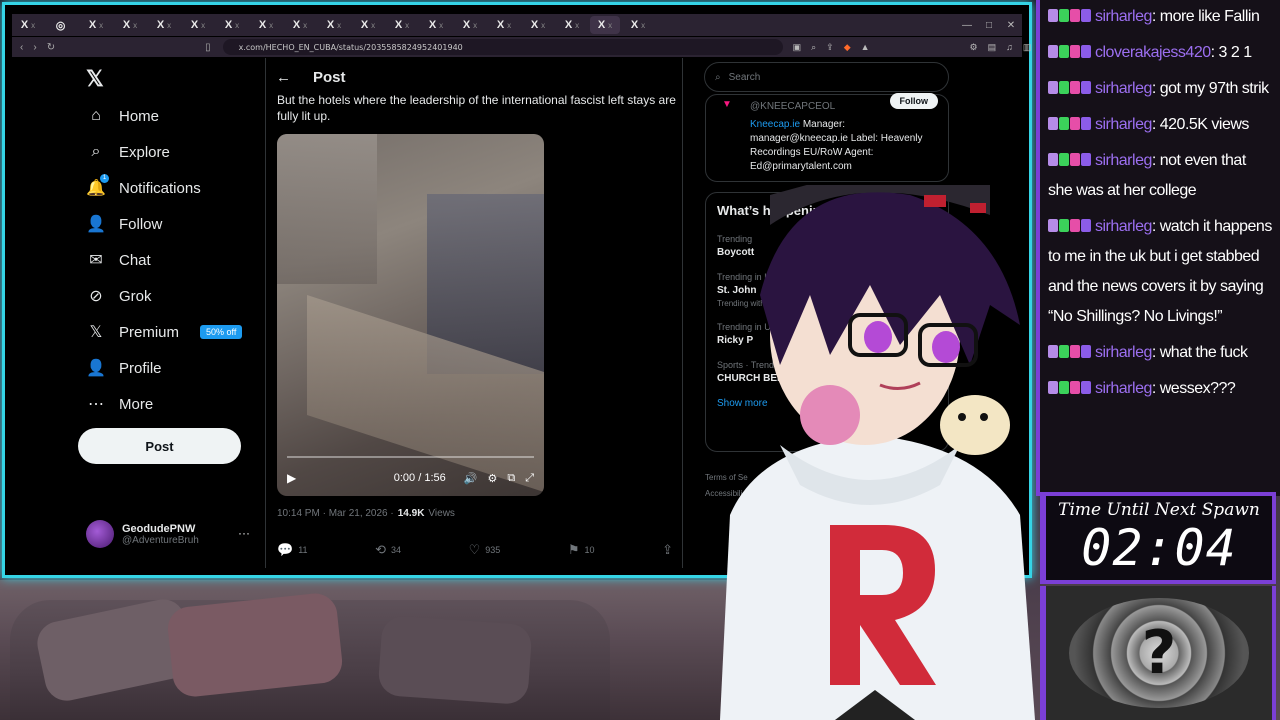 This screenshot has width=1280, height=720. I want to click on extension-icon: ▥, so click(1027, 47).